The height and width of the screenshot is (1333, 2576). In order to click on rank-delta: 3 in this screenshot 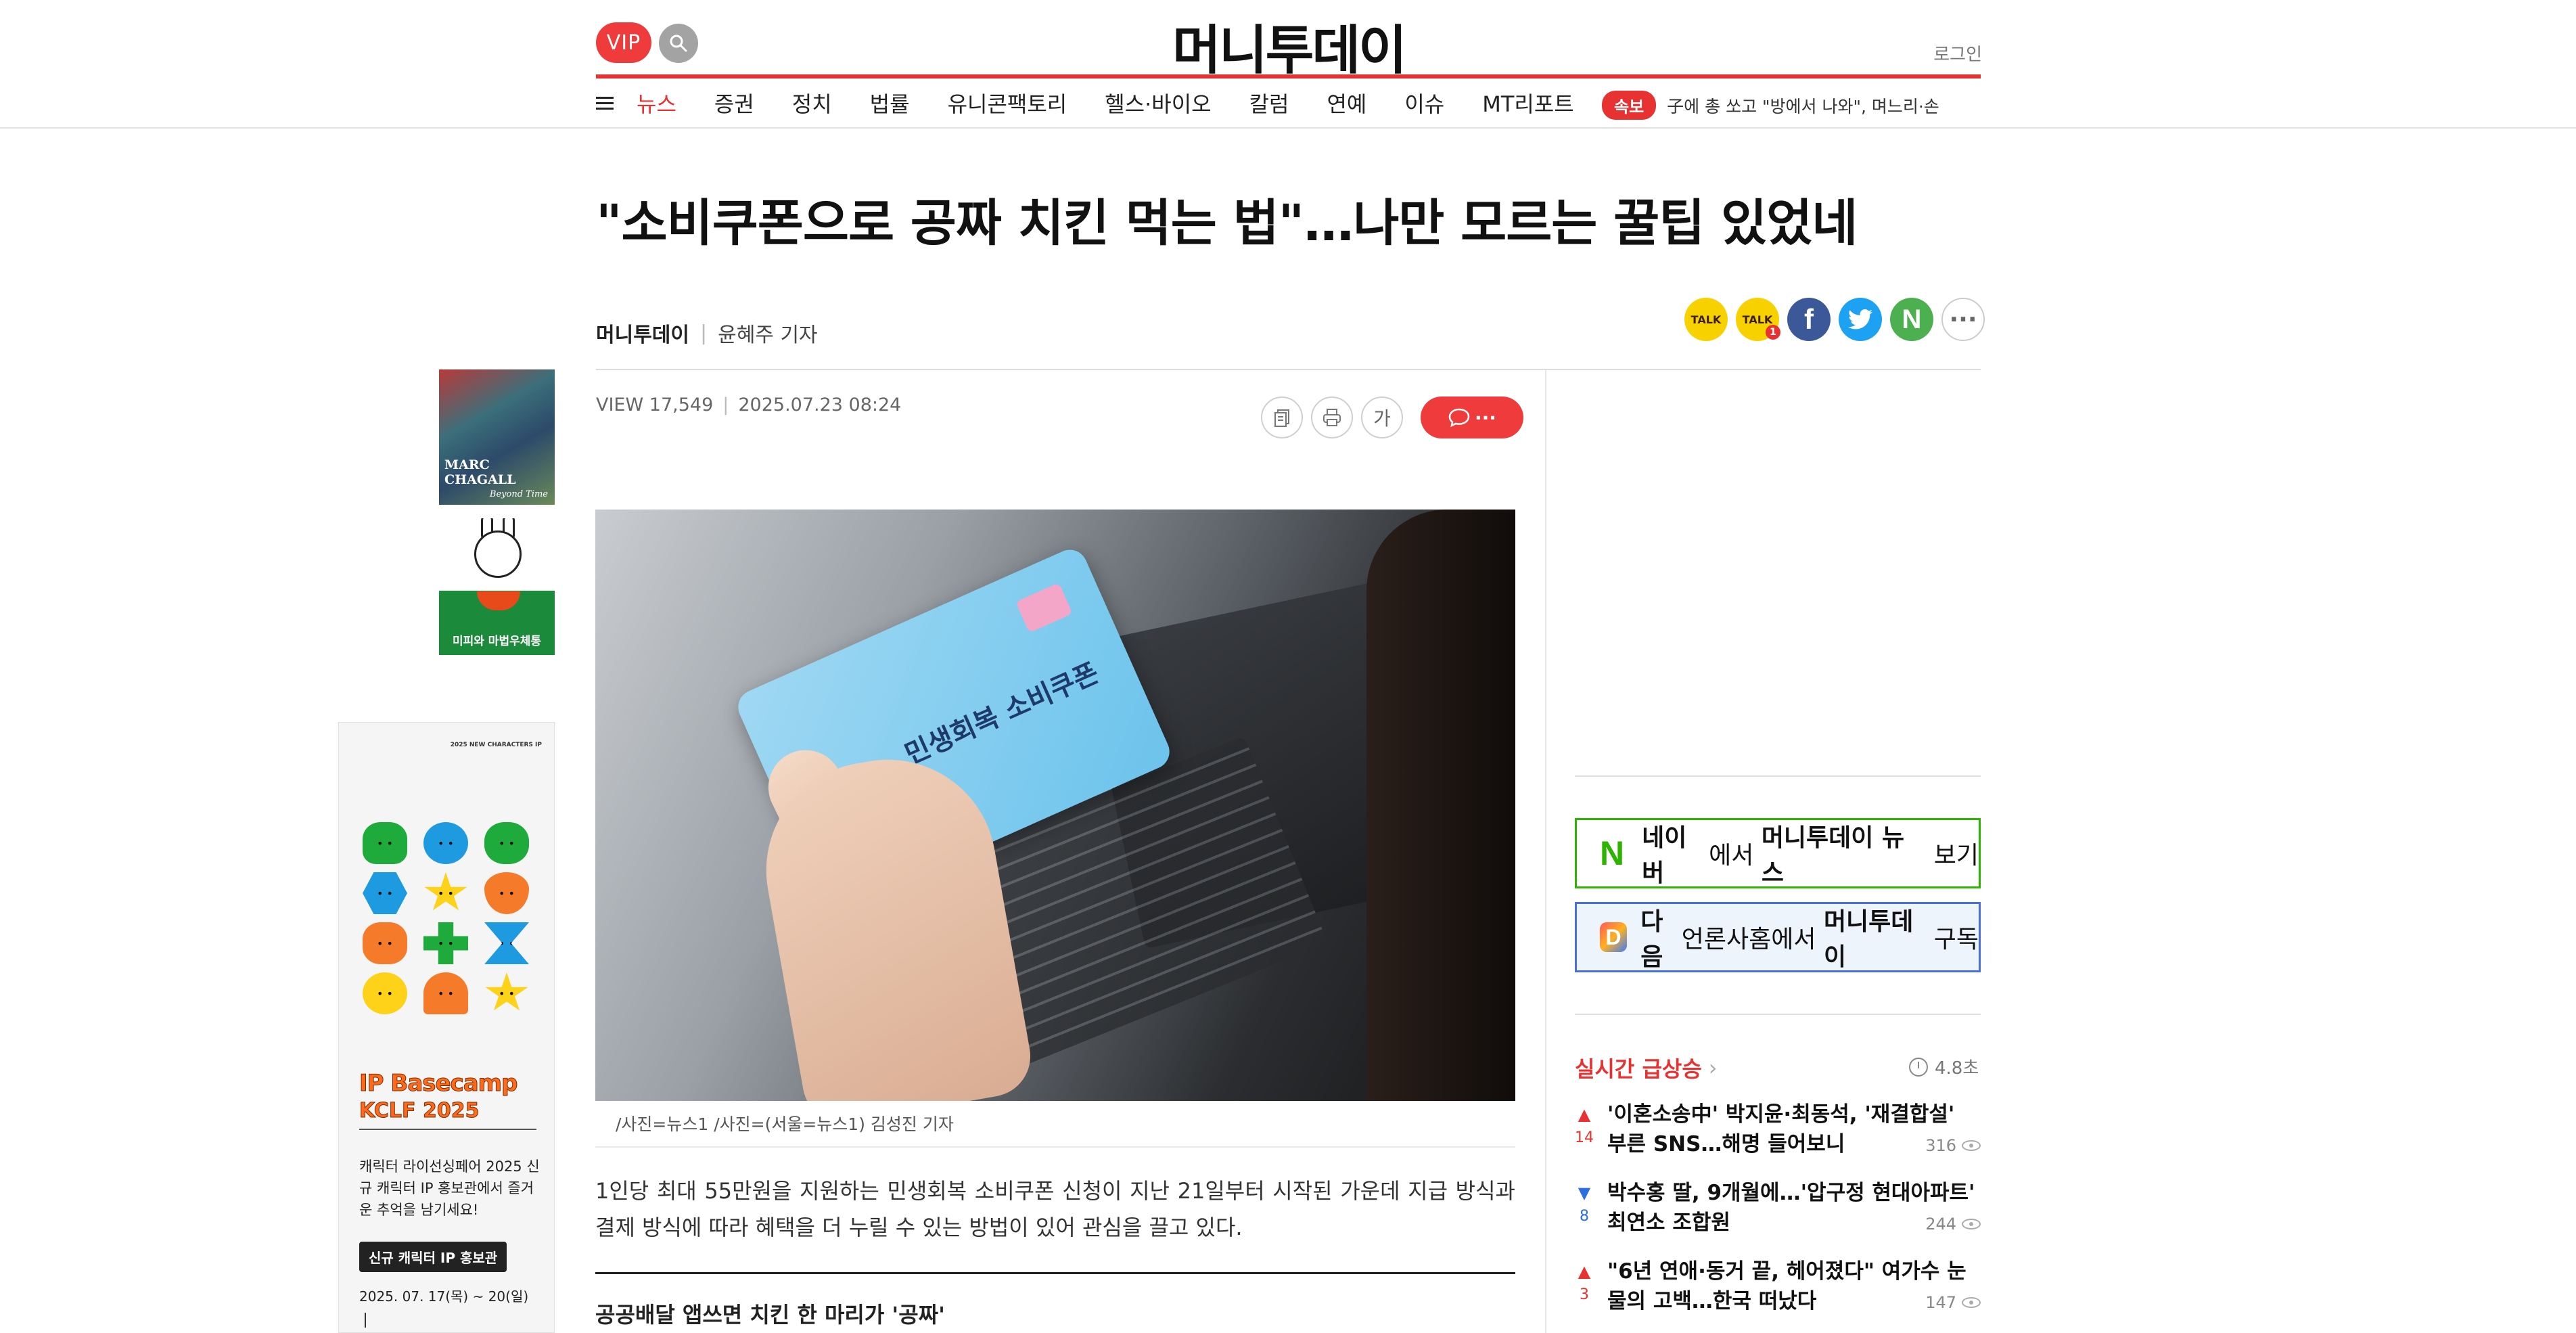, I will do `click(1585, 1295)`.